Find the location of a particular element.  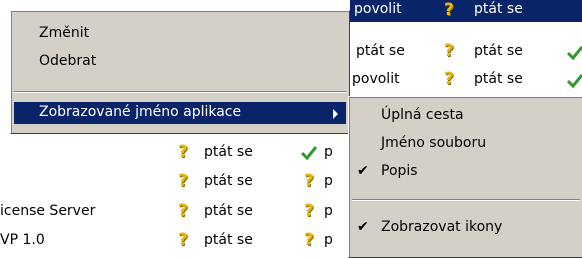

submenu-item-show-icons: ✔ Zobrazovat ikony is located at coordinates (465, 228).